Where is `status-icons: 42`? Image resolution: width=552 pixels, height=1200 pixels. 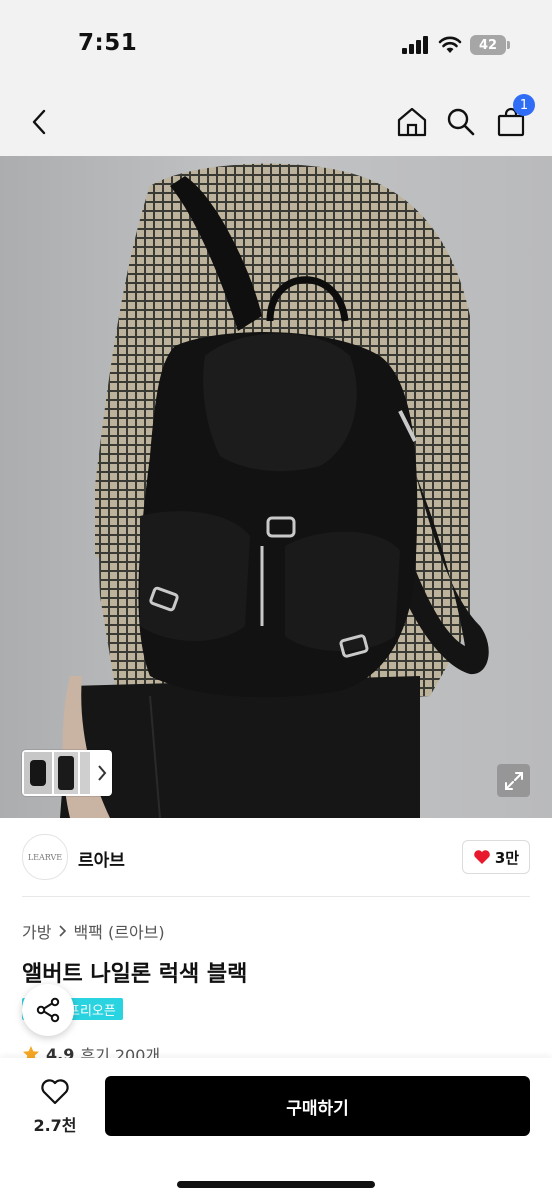
status-icons: 42 is located at coordinates (456, 45).